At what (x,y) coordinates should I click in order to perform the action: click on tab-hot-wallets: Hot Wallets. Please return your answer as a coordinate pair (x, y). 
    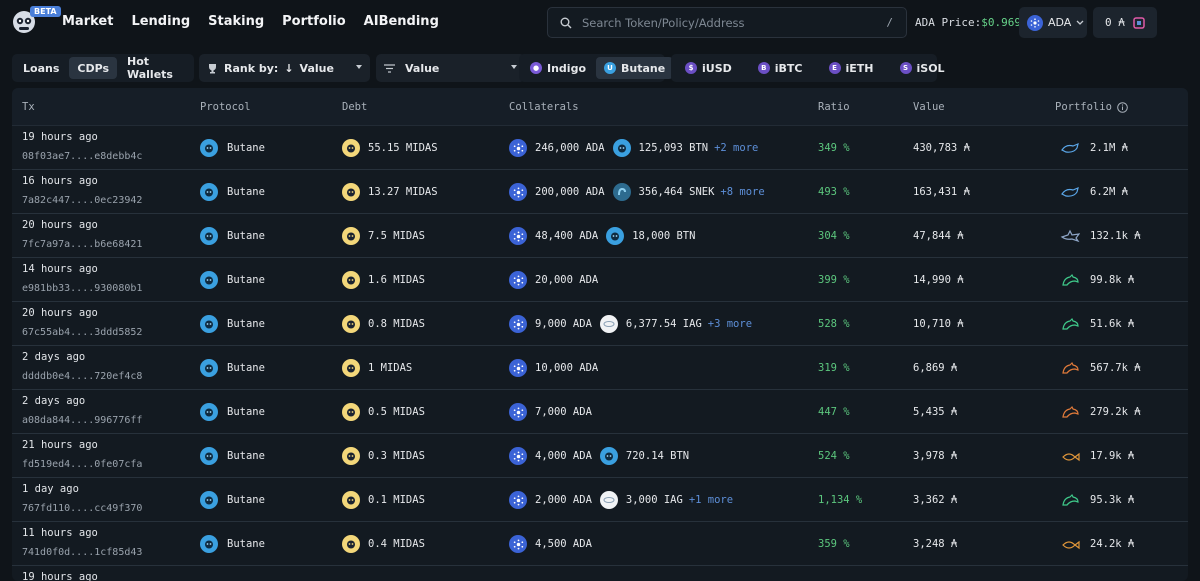
    Looking at the image, I should click on (155, 68).